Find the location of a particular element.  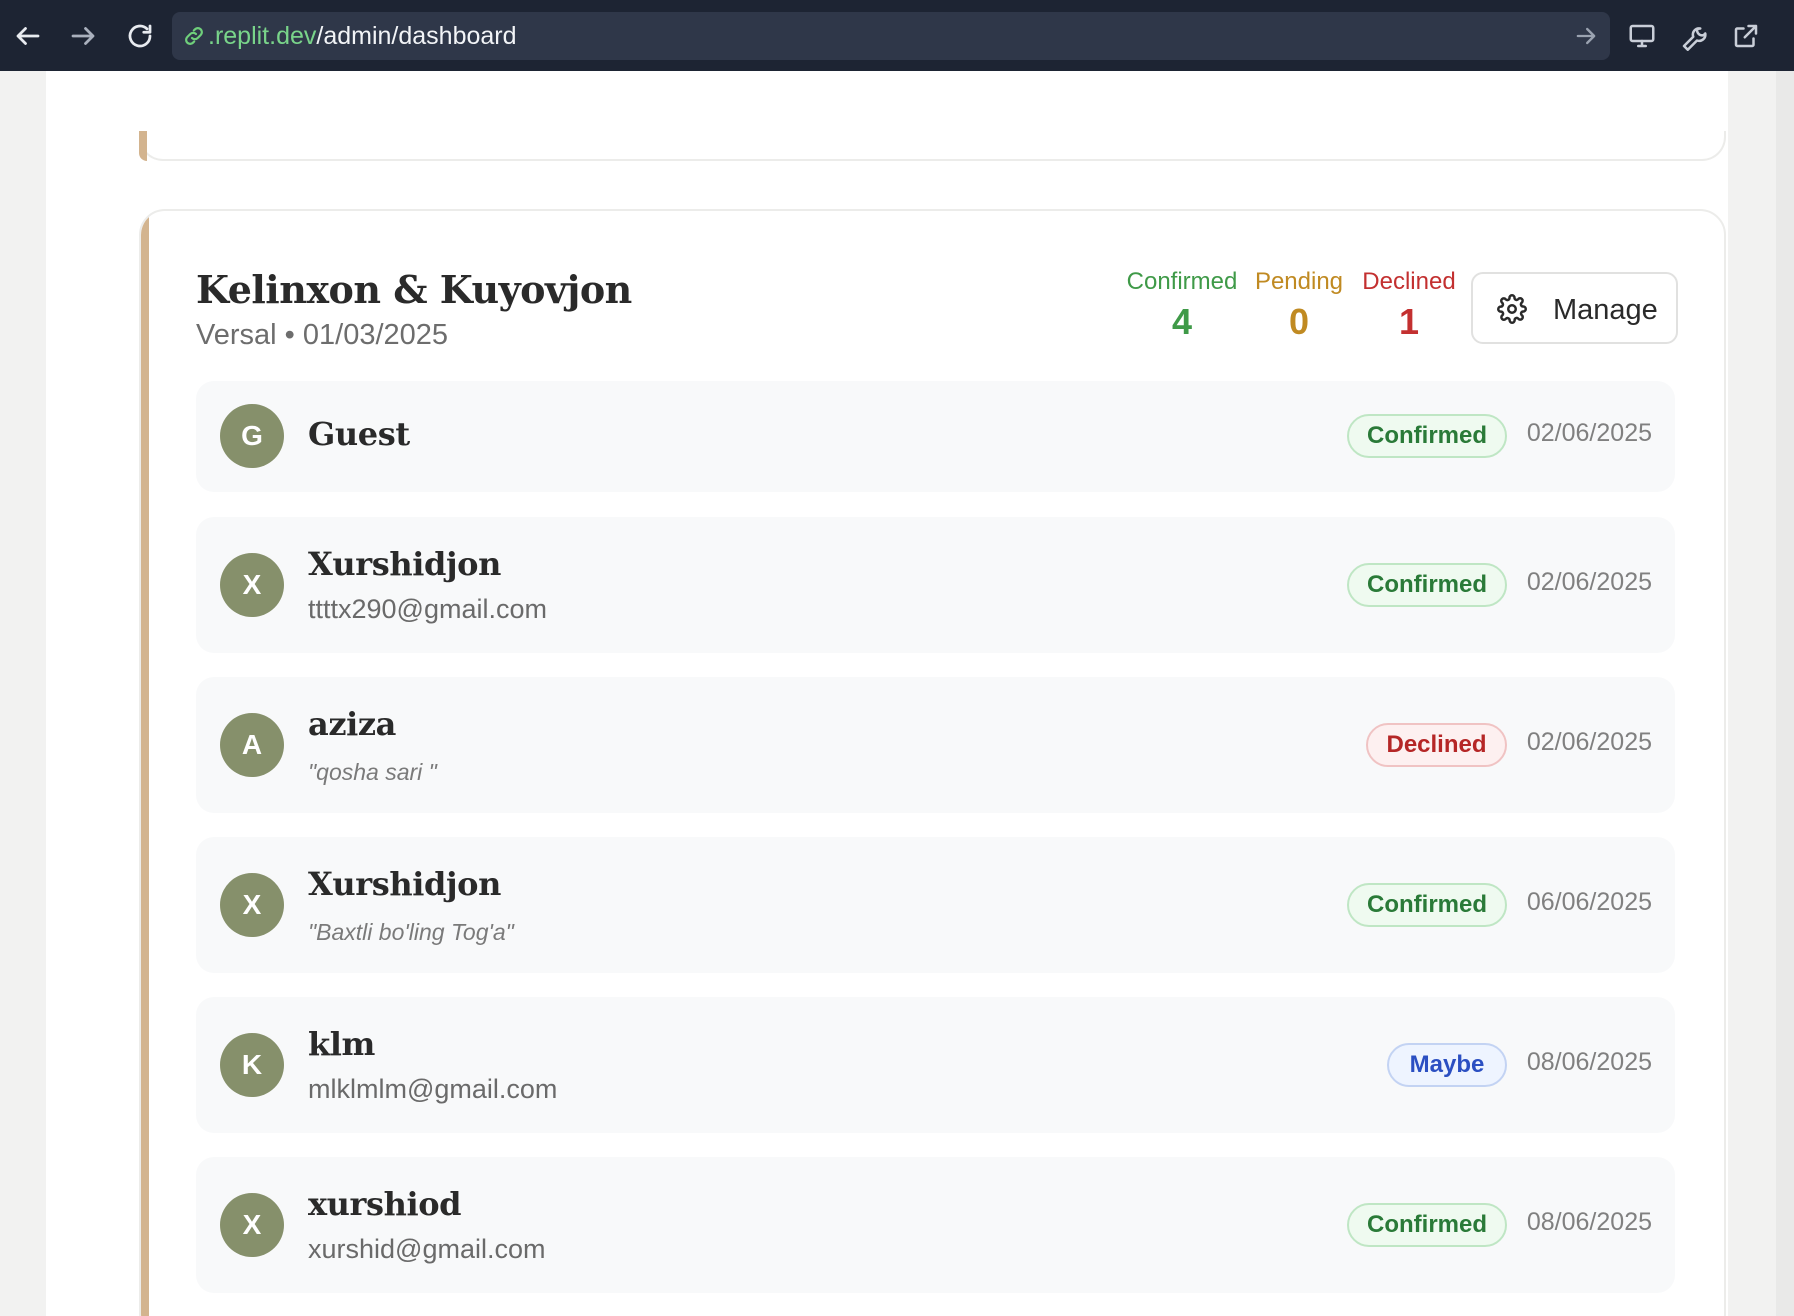

guest-name: aziza is located at coordinates (352, 724).